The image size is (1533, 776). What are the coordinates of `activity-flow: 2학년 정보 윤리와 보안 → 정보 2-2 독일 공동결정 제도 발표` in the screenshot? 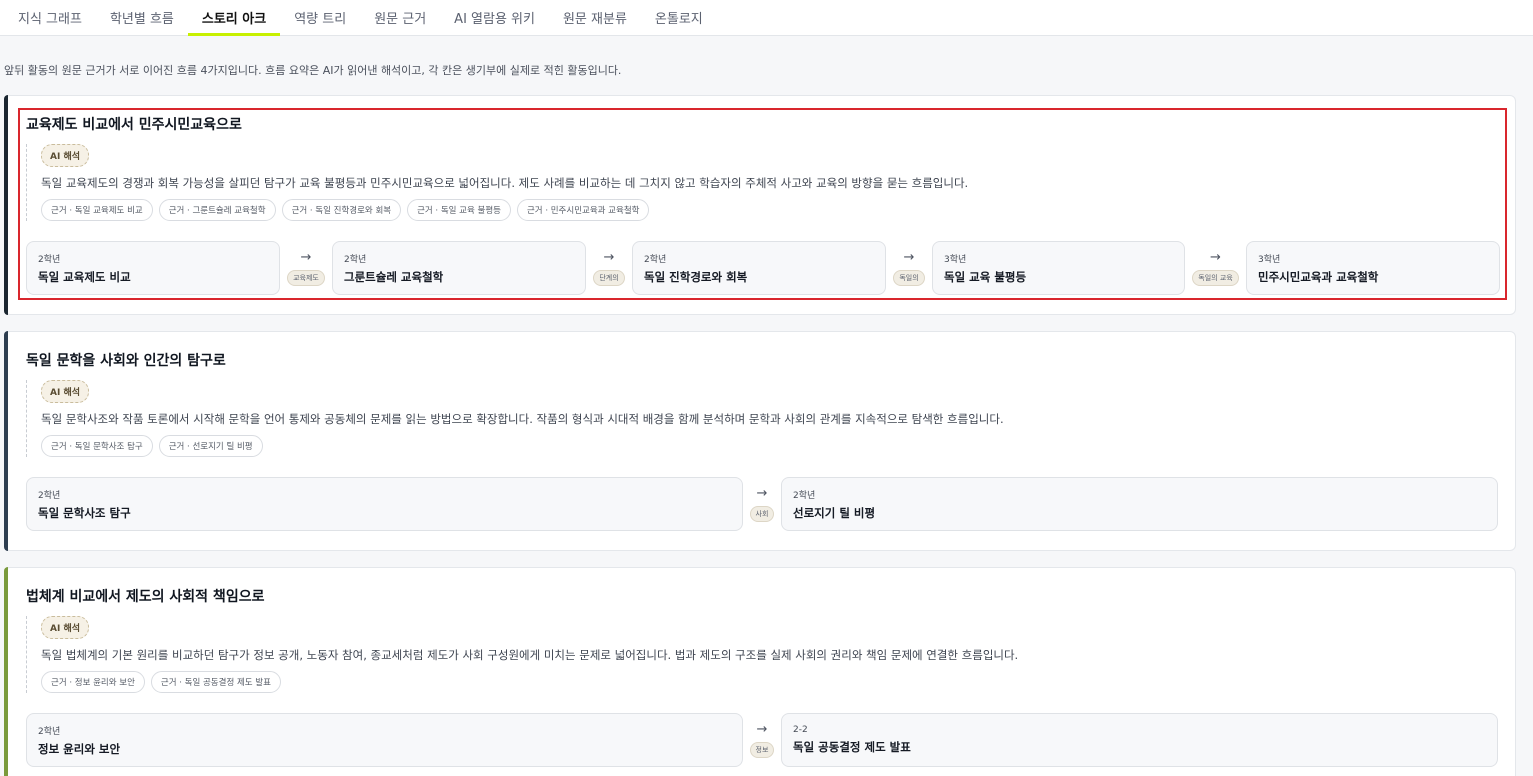 It's located at (762, 740).